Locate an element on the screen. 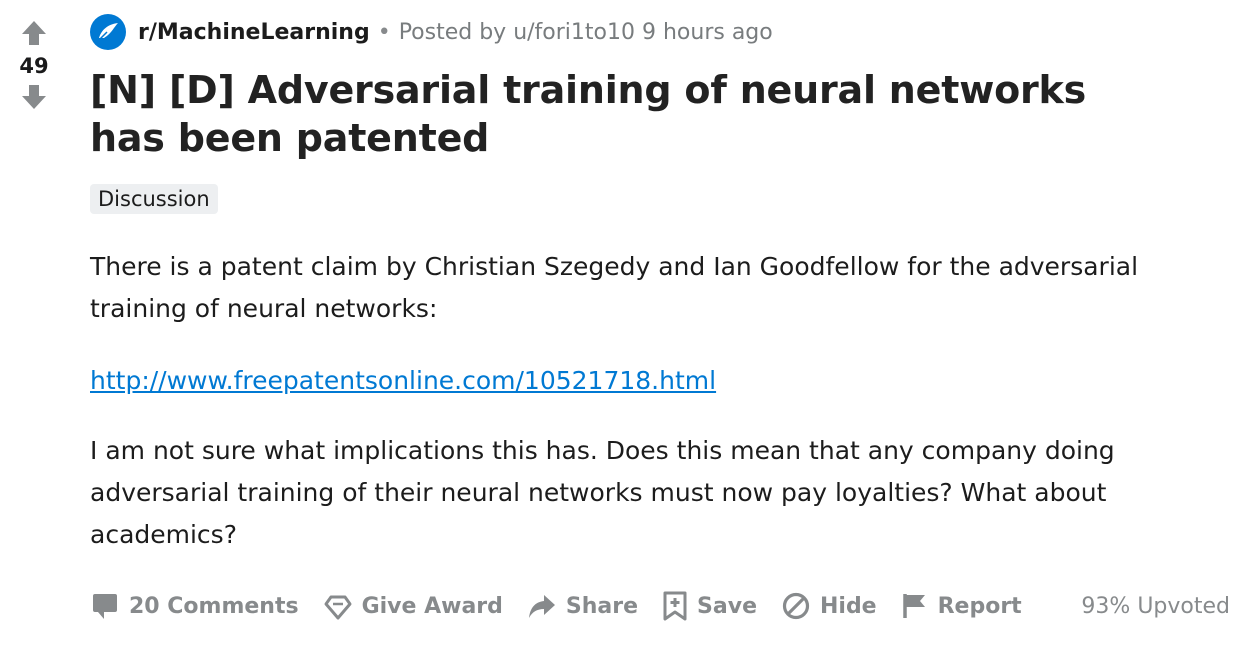  vote-count: 49 is located at coordinates (34, 66).